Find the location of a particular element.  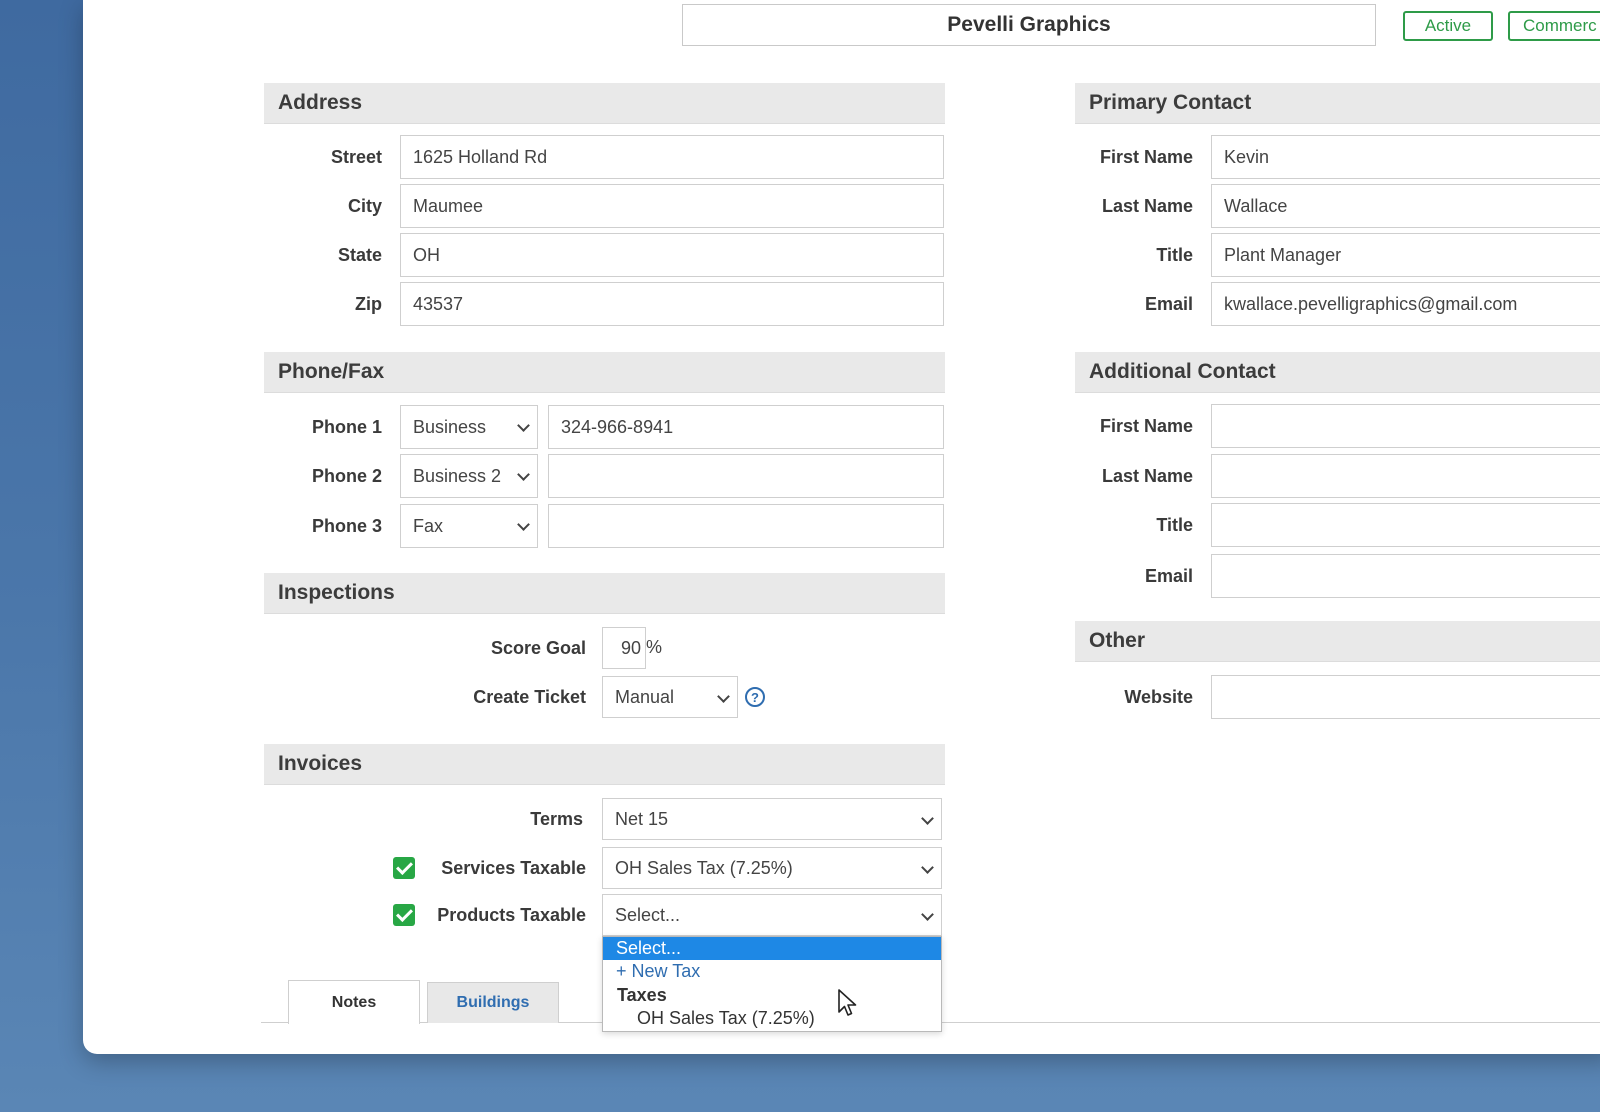

services-tax-value: OH Sales Tax (7.25%) is located at coordinates (704, 867).